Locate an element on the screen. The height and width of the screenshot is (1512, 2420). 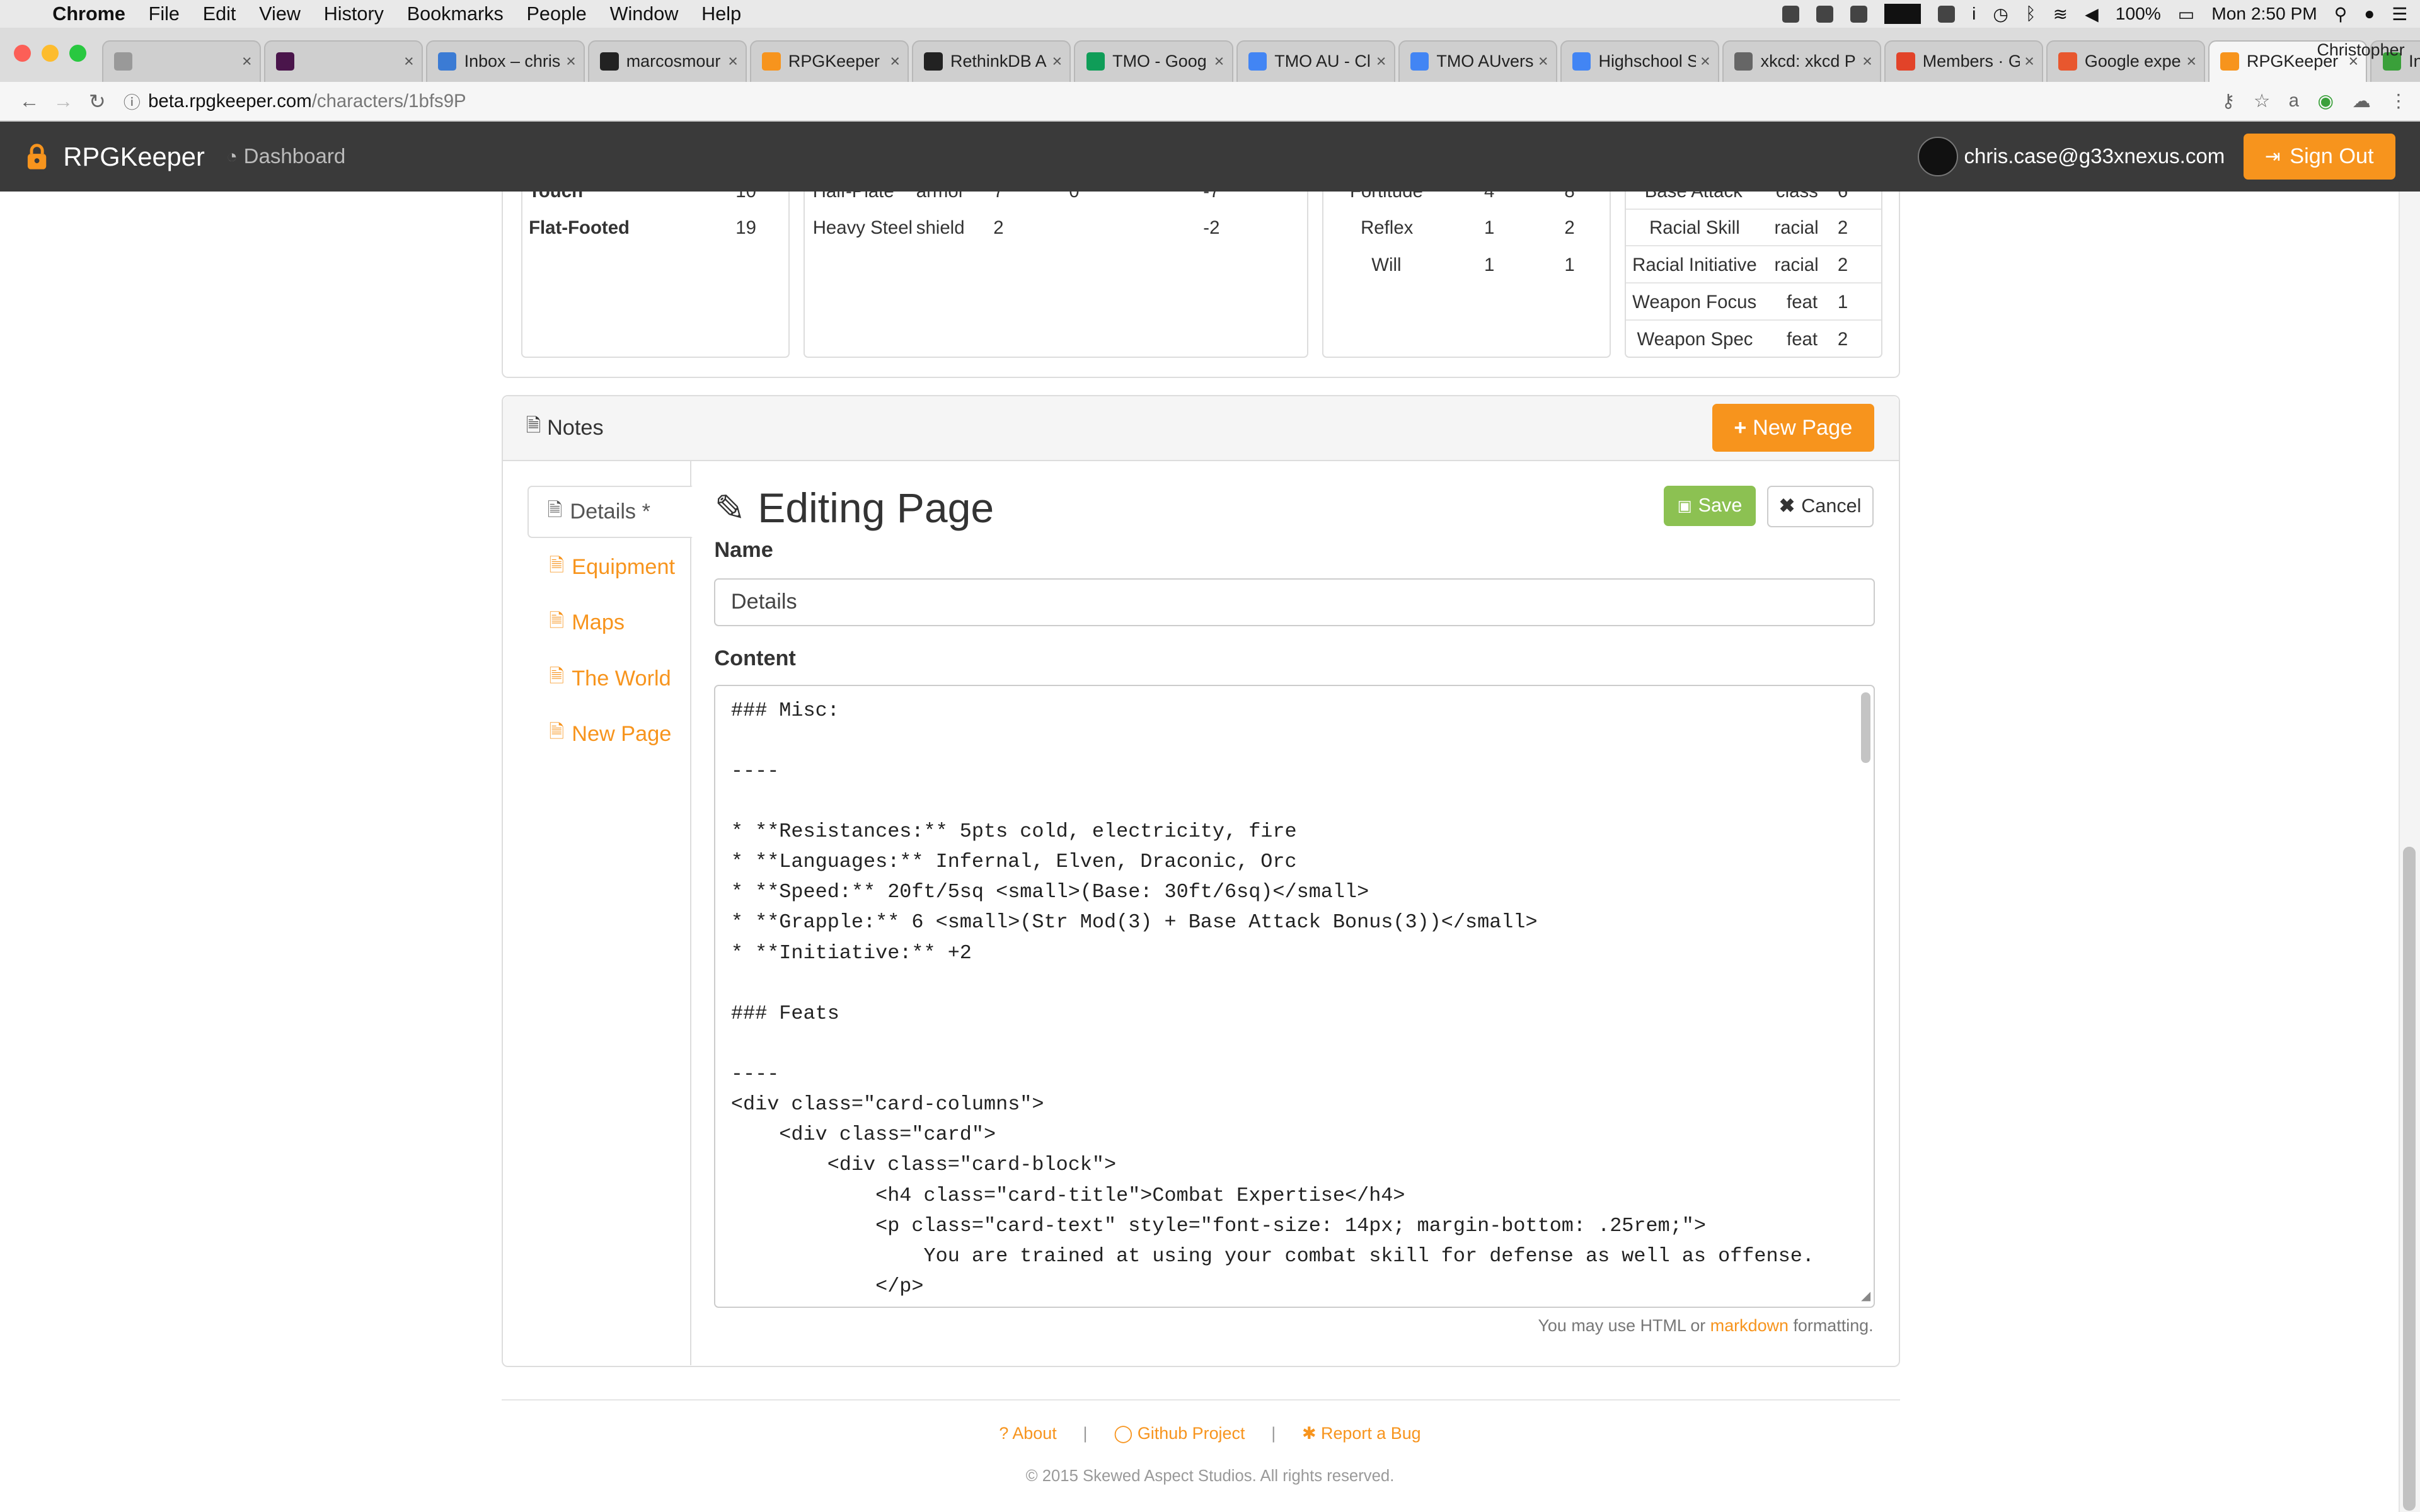
siri-icon: ● is located at coordinates (2370, 14).